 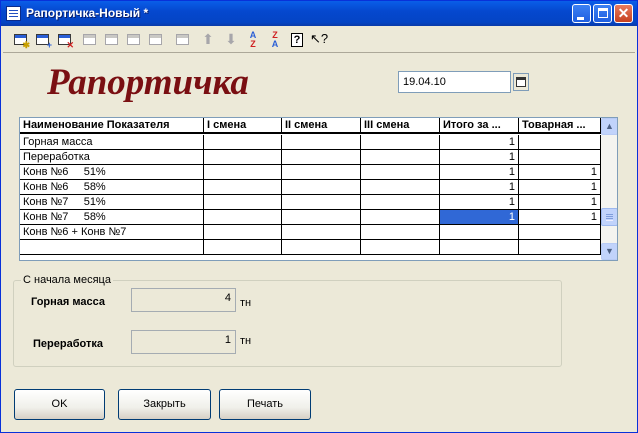 What do you see at coordinates (59, 404) in the screenshot?
I see `ok-button: OK` at bounding box center [59, 404].